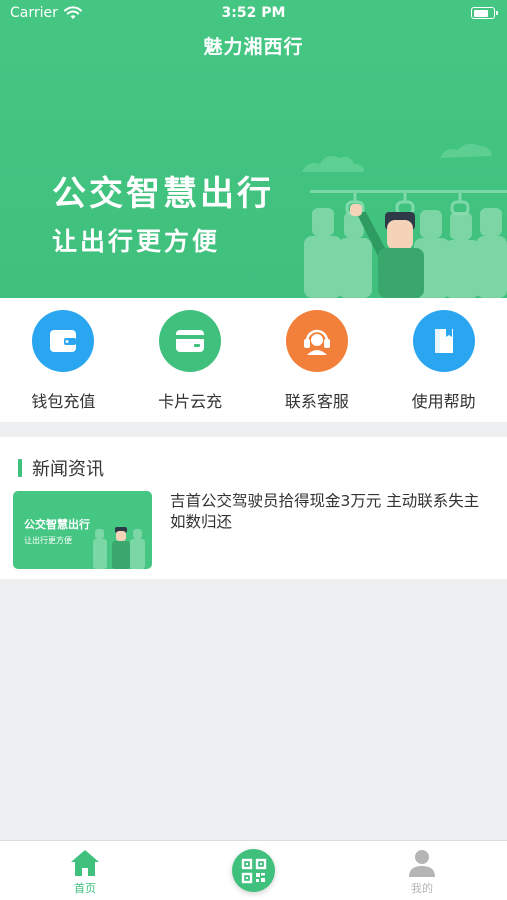 The width and height of the screenshot is (507, 900). What do you see at coordinates (422, 888) in the screenshot?
I see `tab-mine-label: 我的` at bounding box center [422, 888].